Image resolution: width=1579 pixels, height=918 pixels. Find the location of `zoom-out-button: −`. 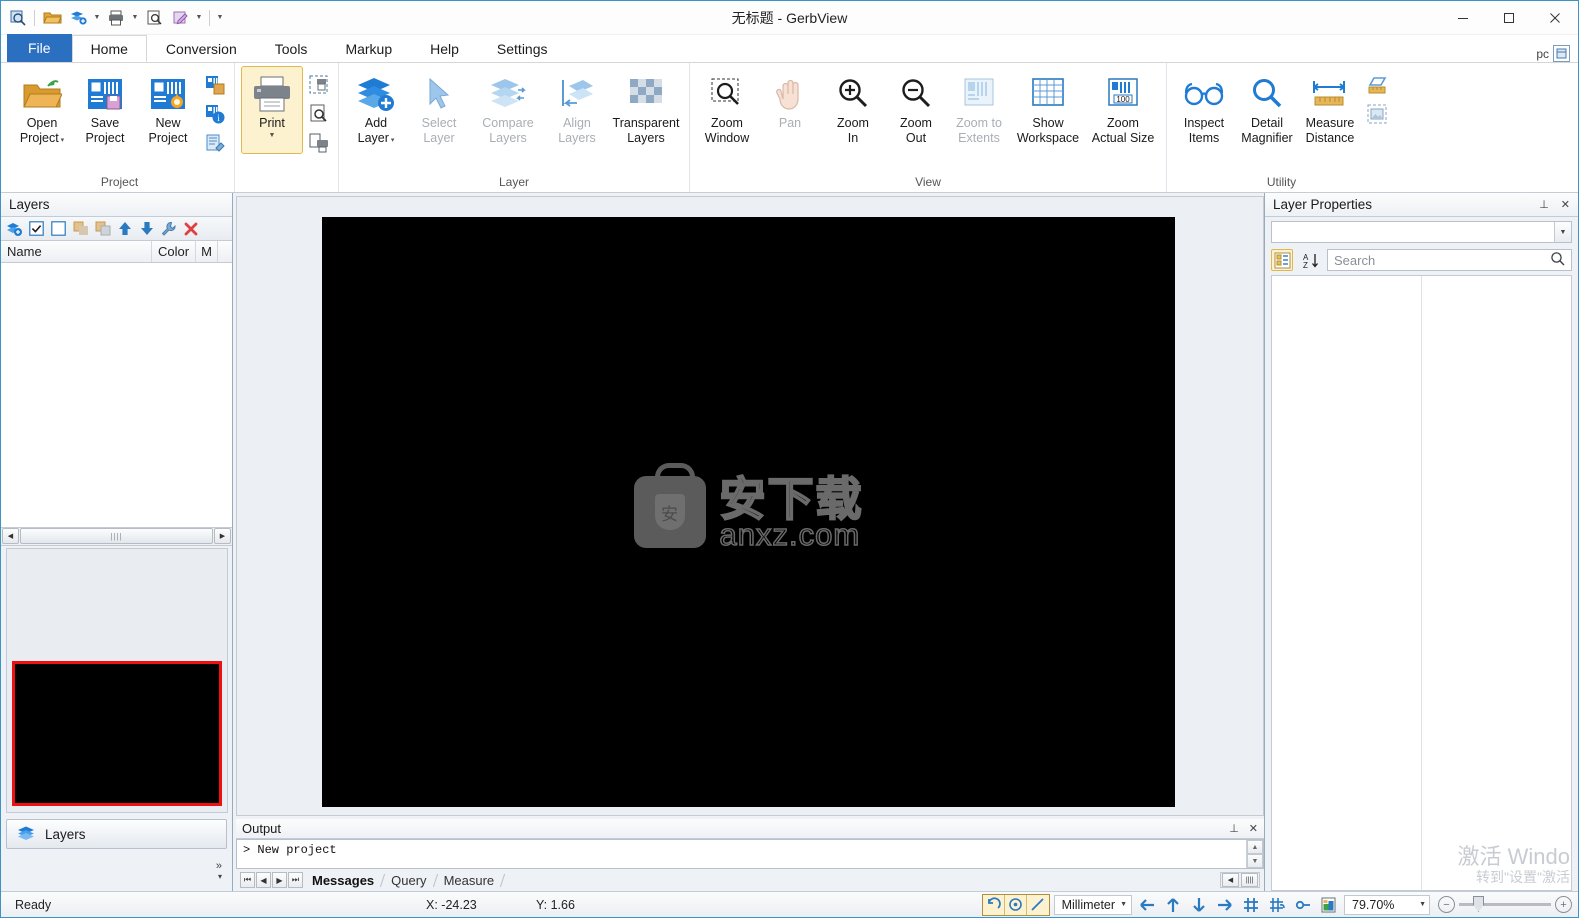

zoom-out-button: − is located at coordinates (1446, 904).